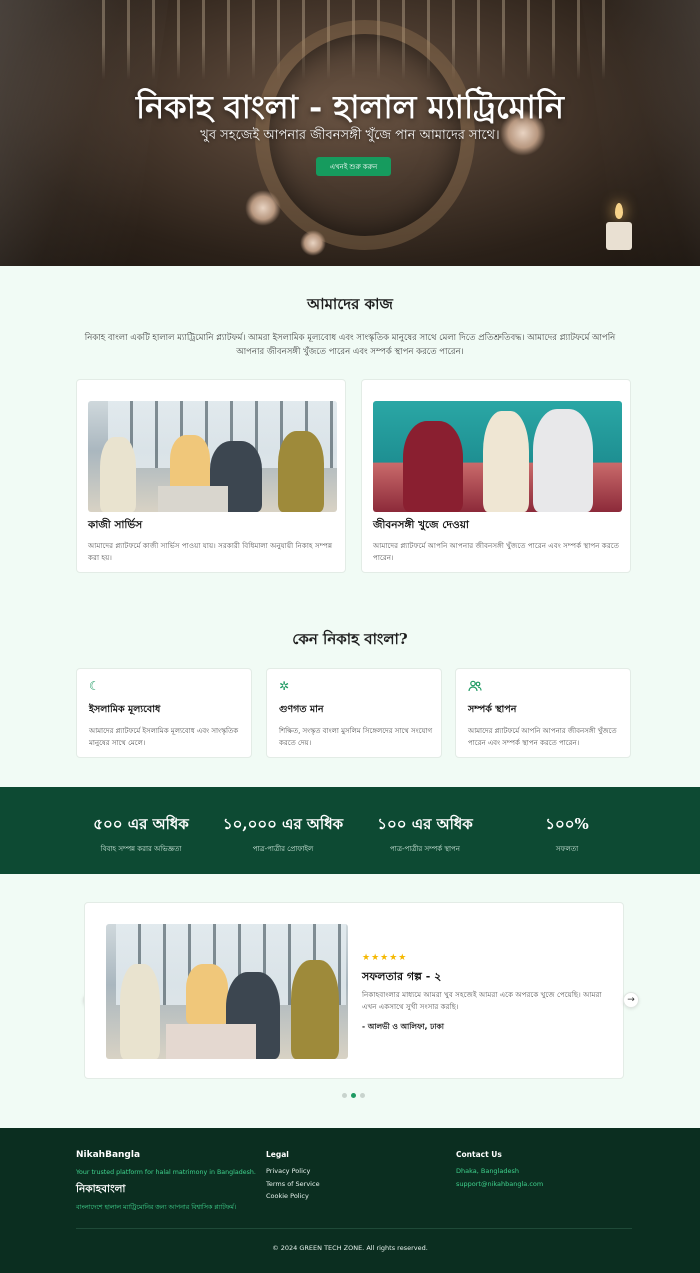 This screenshot has width=700, height=1273. Describe the element at coordinates (499, 1184) in the screenshot. I see `contact-email-link: support@nikahbangla.com` at that location.